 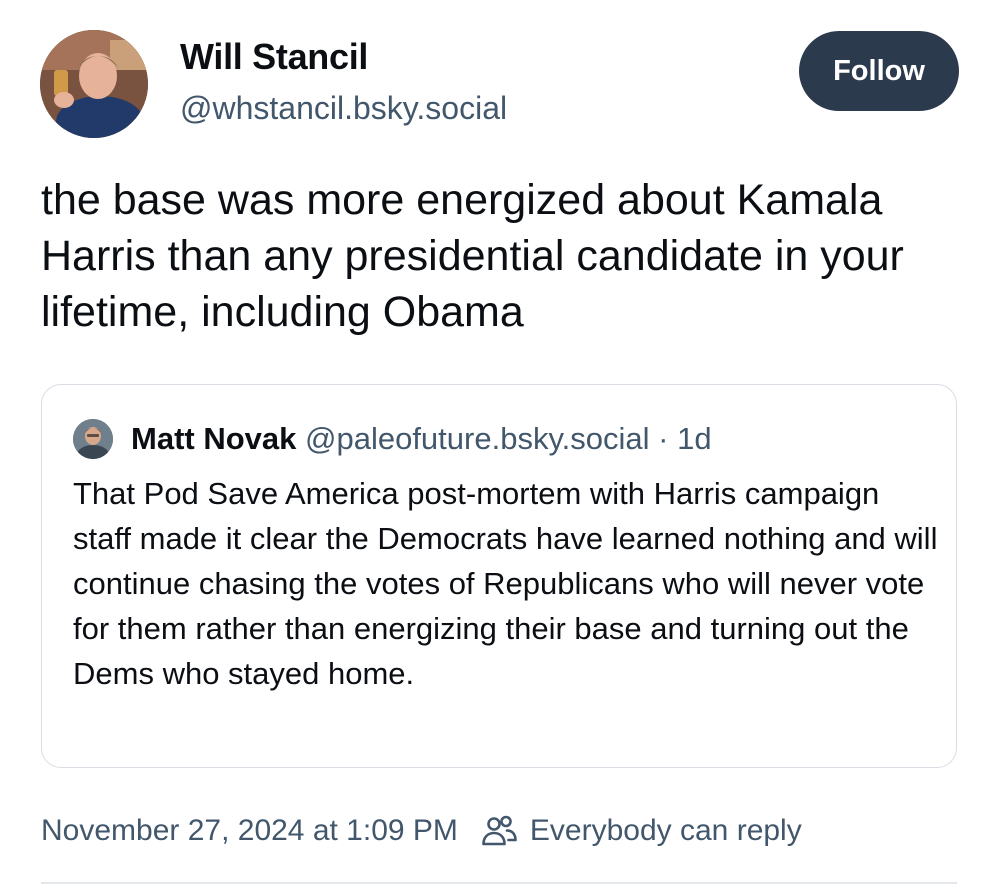 I want to click on quoted-author-handle: @paleofuture.bsky.social, so click(x=477, y=438).